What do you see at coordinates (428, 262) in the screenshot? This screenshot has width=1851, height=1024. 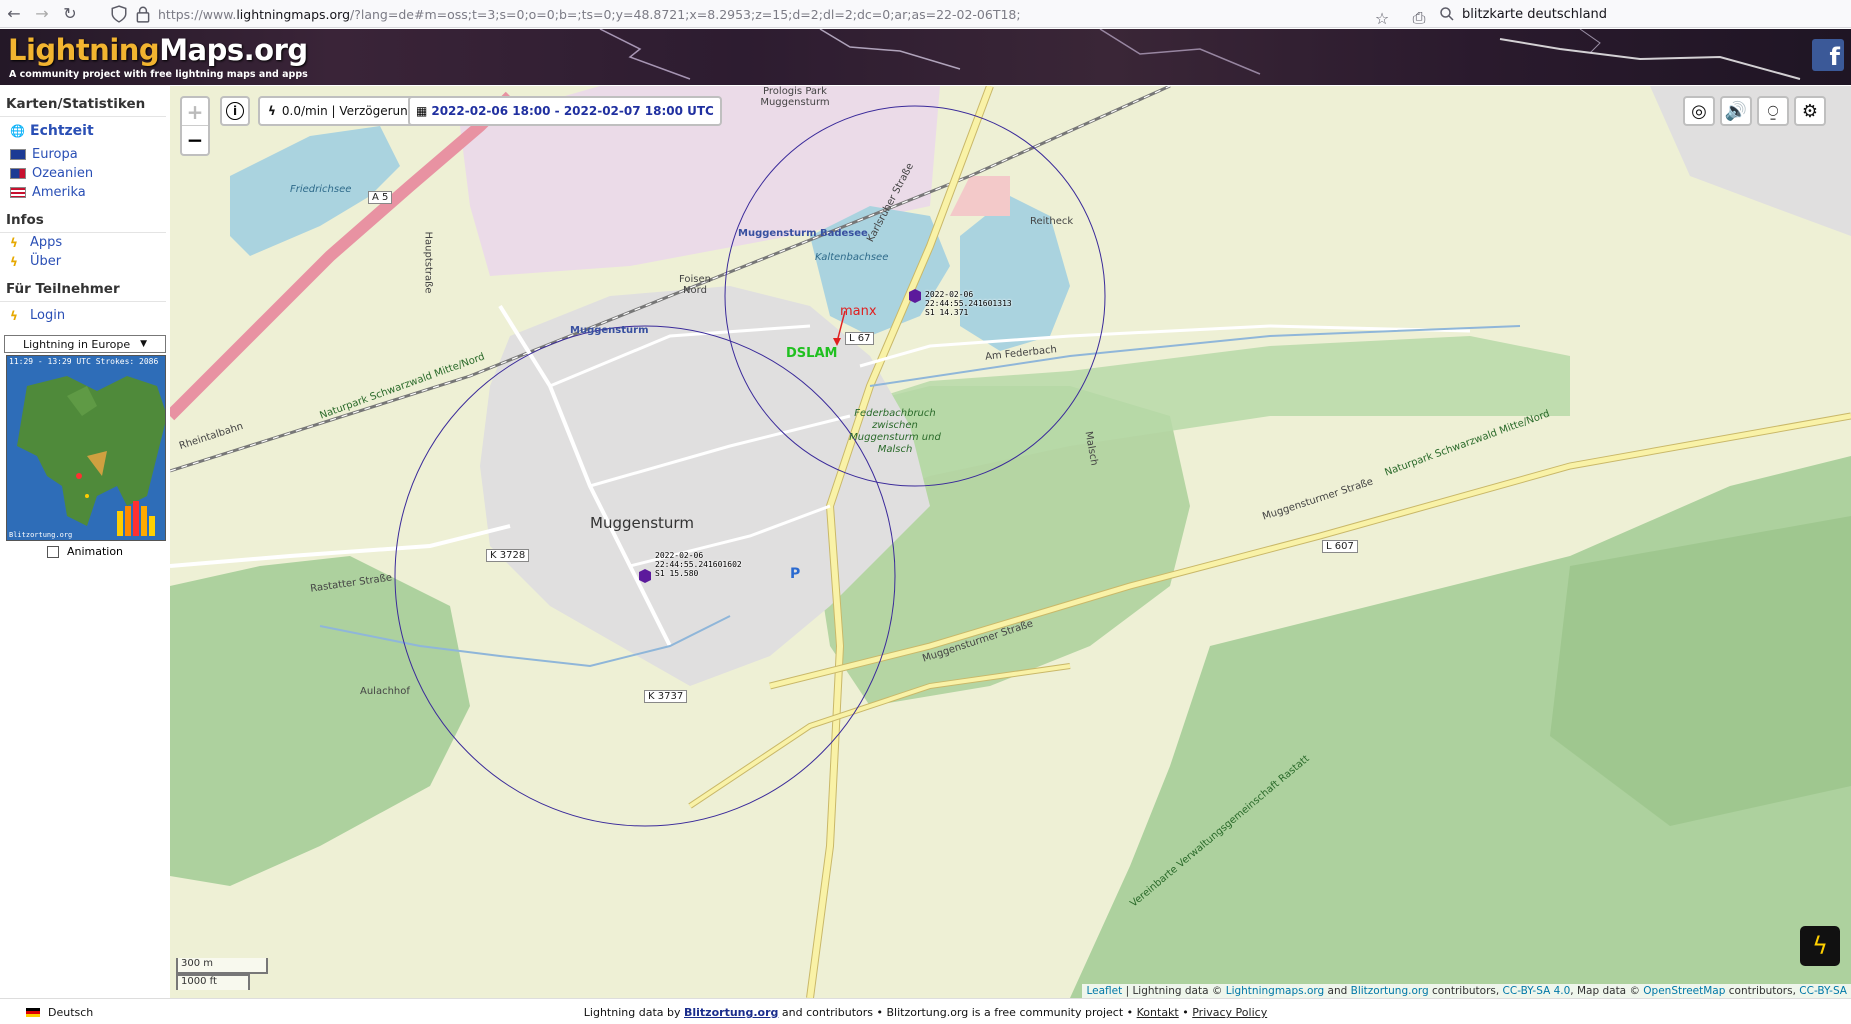 I see `road-hauptstrasse: Hauptstraße` at bounding box center [428, 262].